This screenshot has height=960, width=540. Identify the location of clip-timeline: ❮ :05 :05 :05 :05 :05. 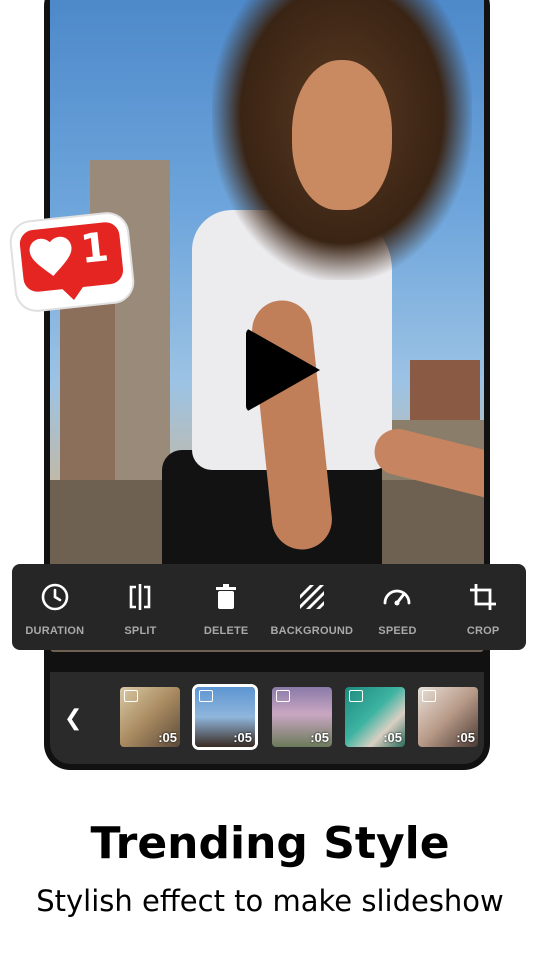
(267, 718).